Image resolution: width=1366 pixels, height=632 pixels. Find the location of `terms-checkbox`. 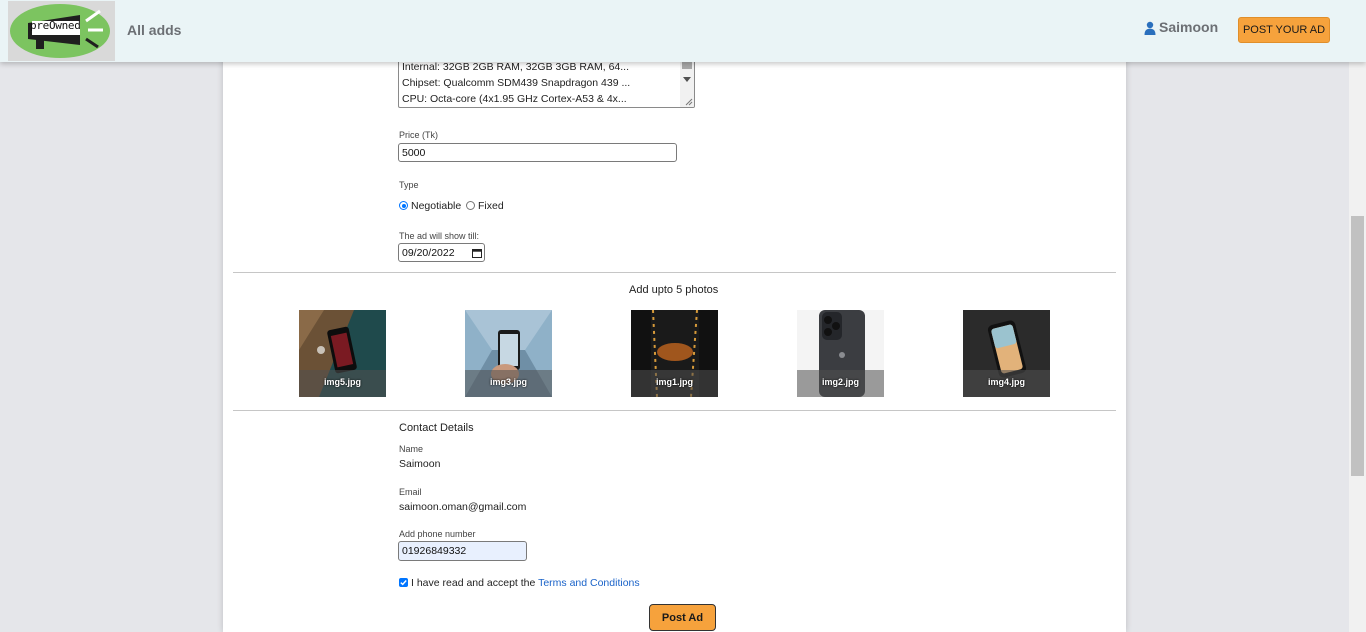

terms-checkbox is located at coordinates (403, 582).